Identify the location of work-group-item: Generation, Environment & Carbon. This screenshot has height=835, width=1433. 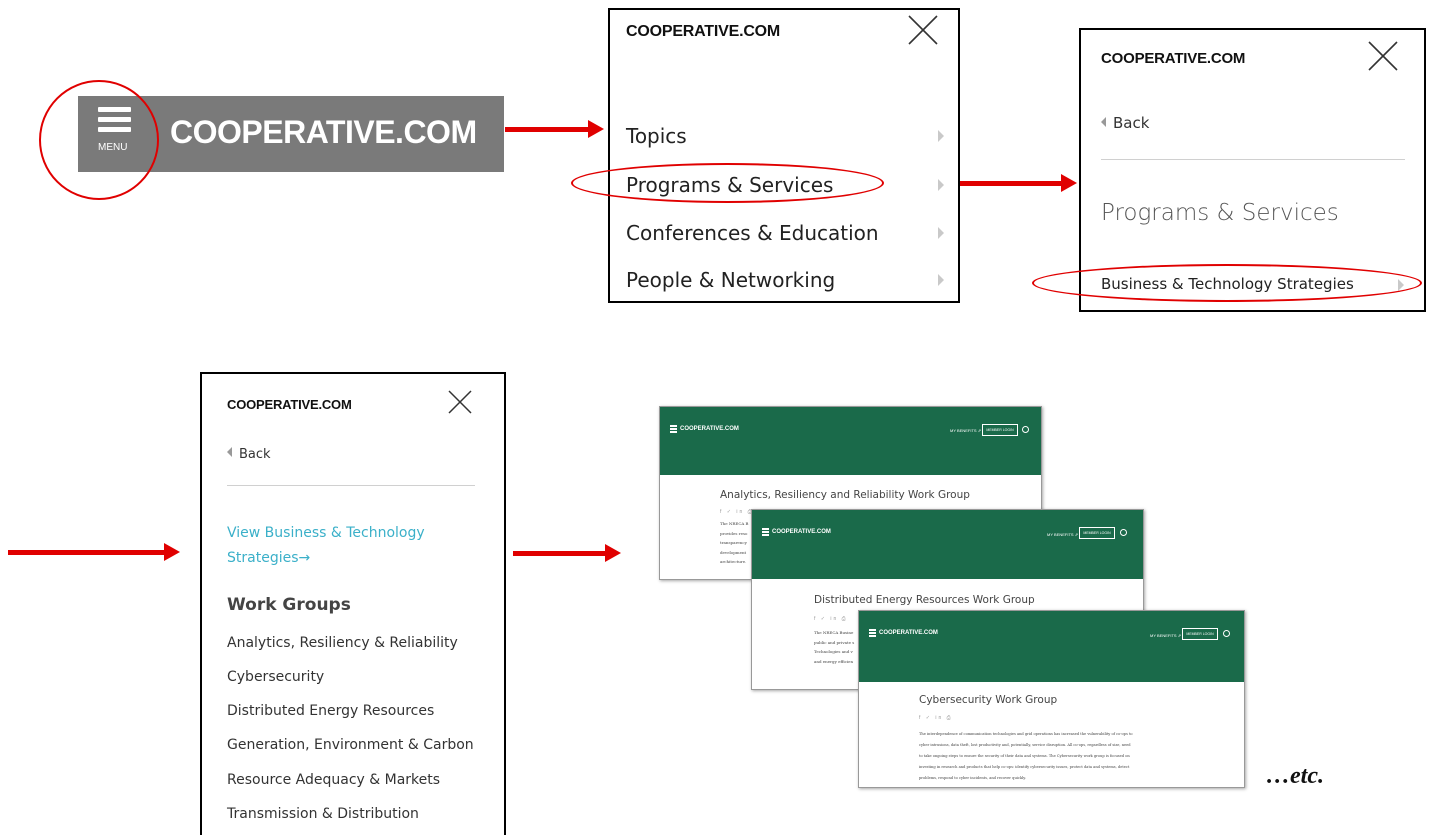
(350, 745).